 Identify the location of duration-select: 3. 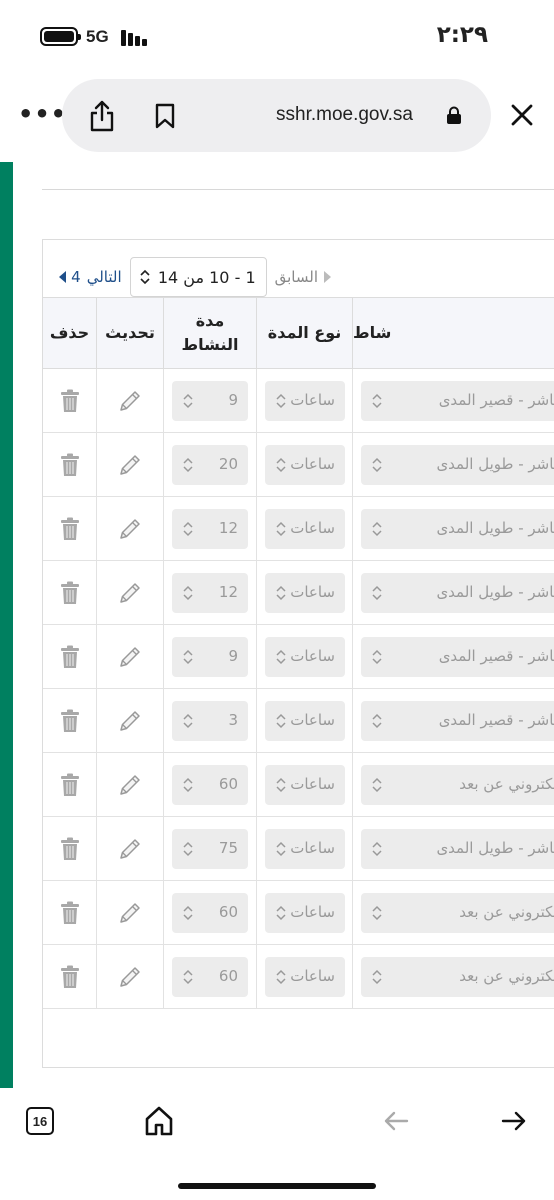
(210, 721).